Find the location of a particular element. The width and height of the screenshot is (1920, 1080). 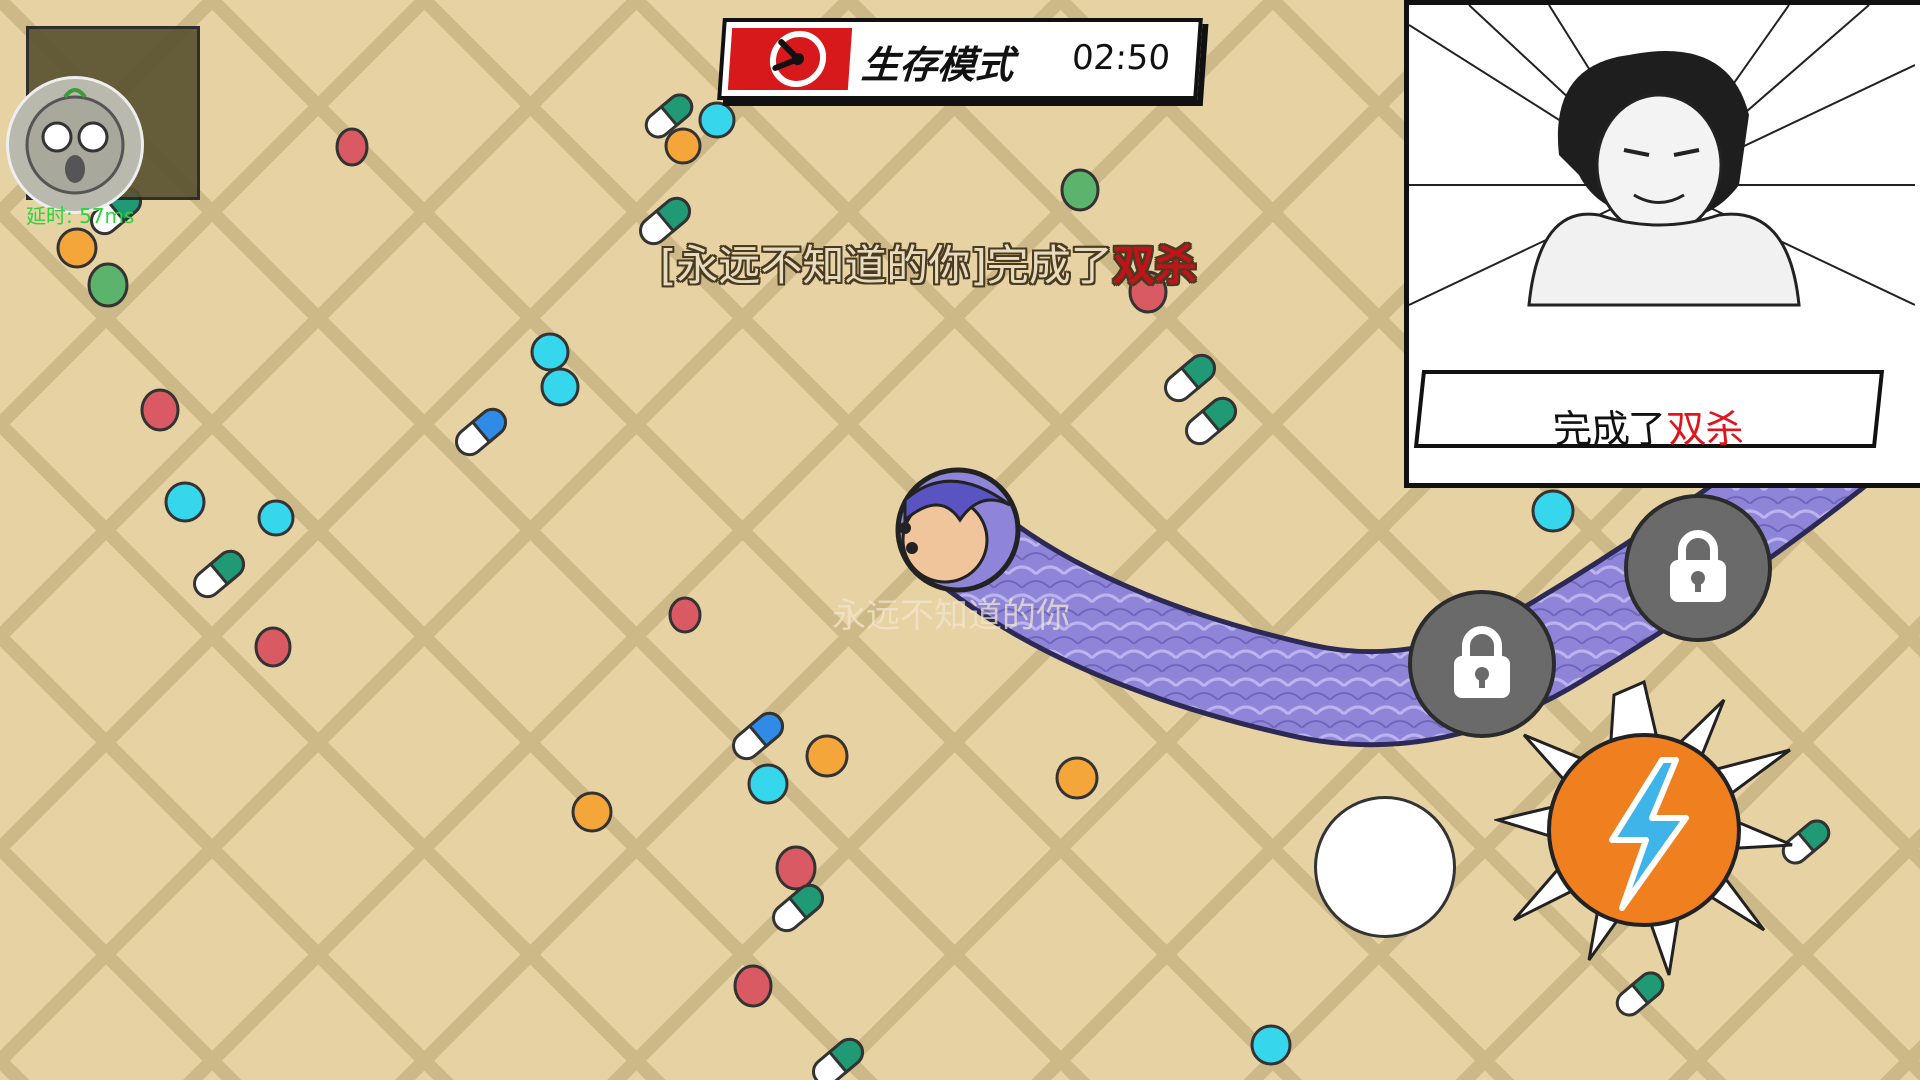

match-timer: 02:50 is located at coordinates (1121, 58).